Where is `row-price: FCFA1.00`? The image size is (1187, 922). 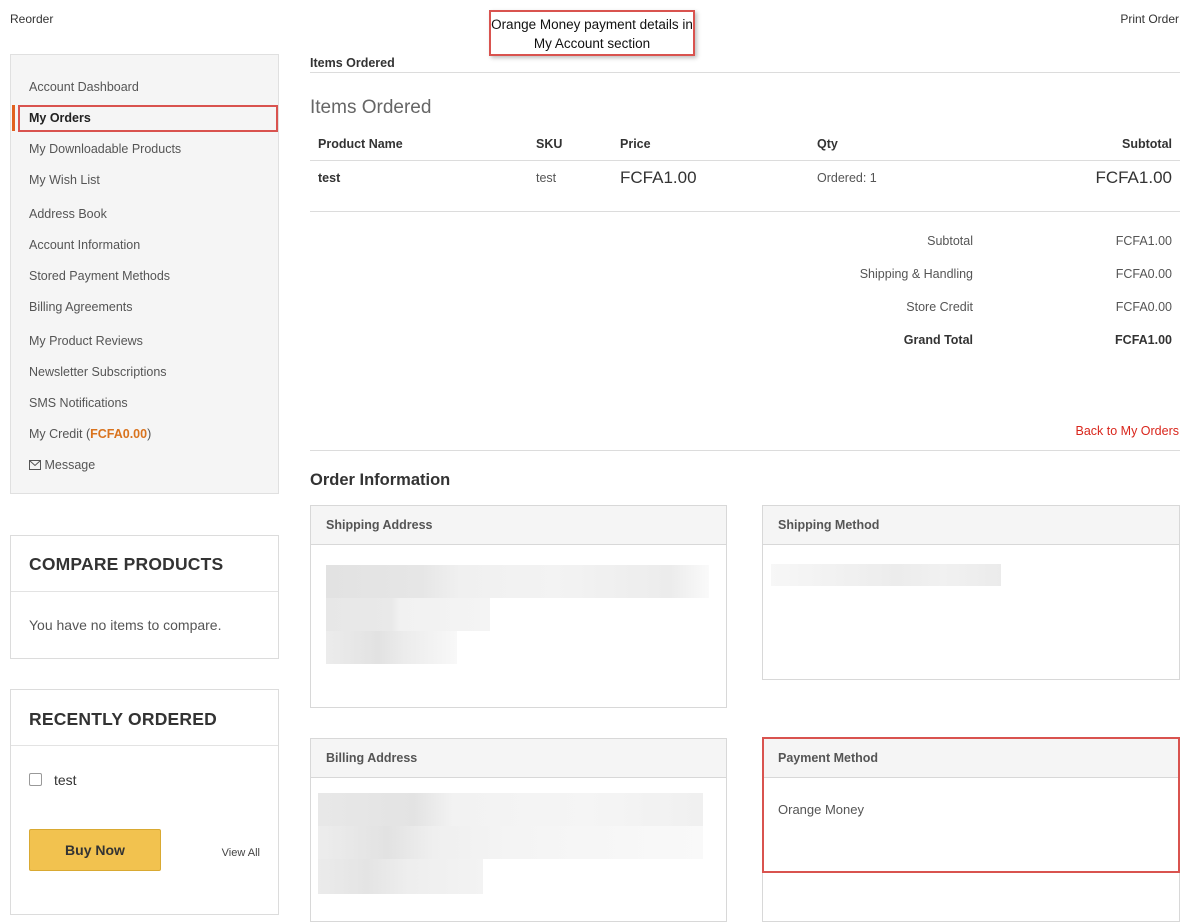 row-price: FCFA1.00 is located at coordinates (658, 177).